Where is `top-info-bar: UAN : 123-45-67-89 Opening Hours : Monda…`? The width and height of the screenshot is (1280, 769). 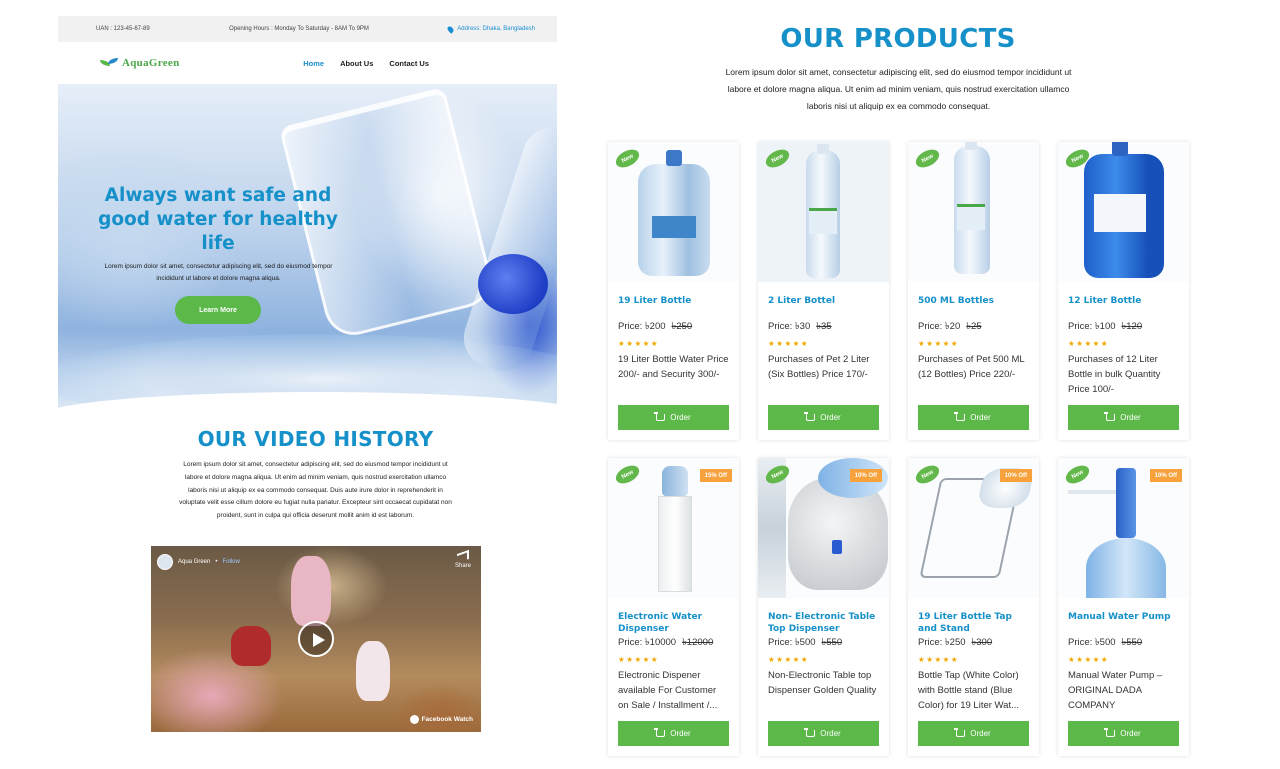 top-info-bar: UAN : 123-45-67-89 Opening Hours : Monda… is located at coordinates (307, 29).